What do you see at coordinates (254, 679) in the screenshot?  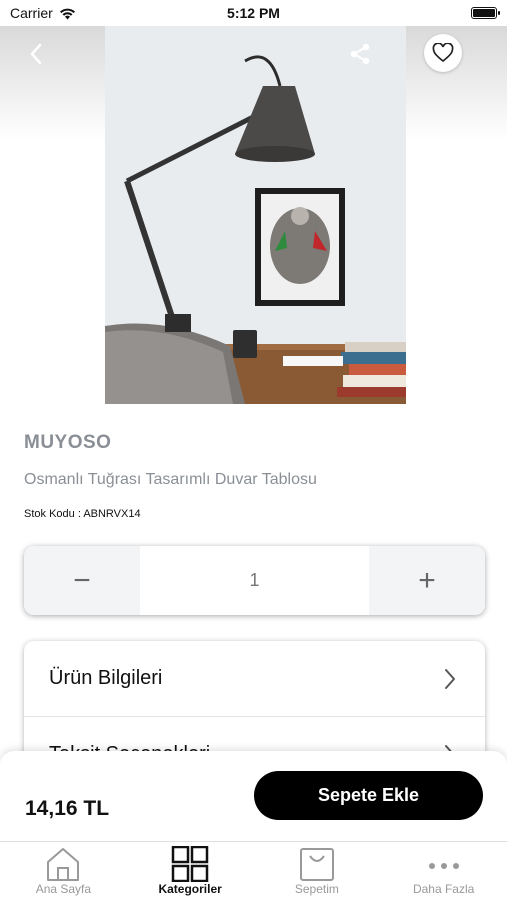 I see `product-details-row: Ürün Bilgileri` at bounding box center [254, 679].